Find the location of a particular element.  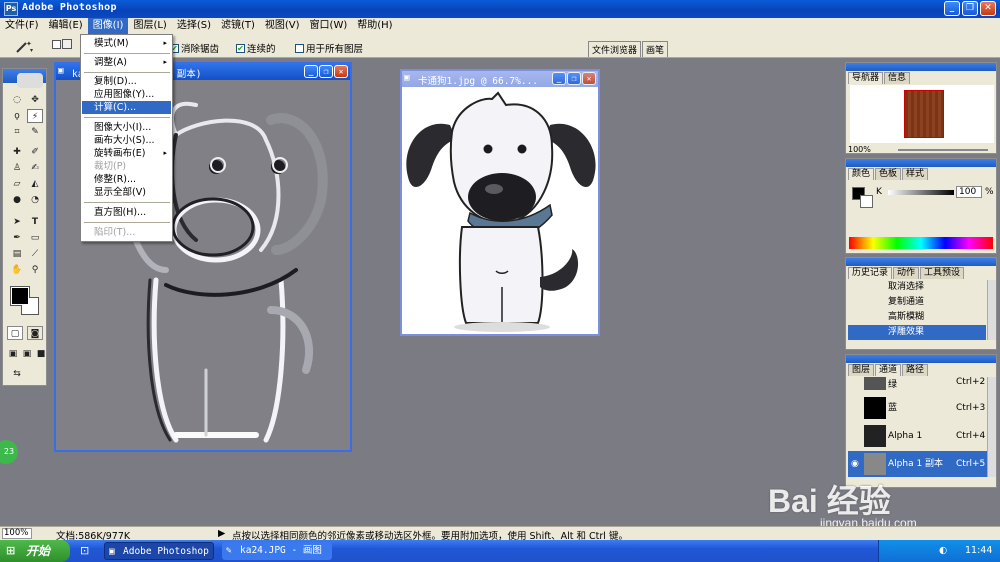

notes-tool-icon: ▤ is located at coordinates (17, 254).